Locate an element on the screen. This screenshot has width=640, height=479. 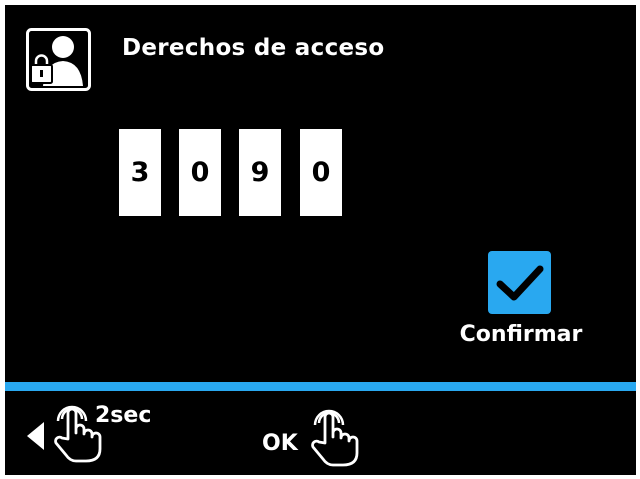
checkmark-icon is located at coordinates (520, 283).